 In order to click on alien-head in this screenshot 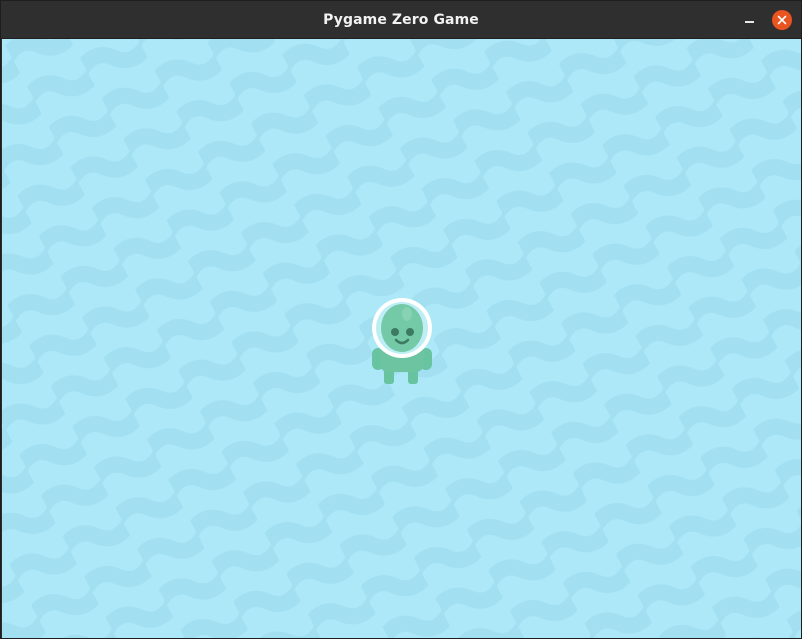, I will do `click(402, 328)`.